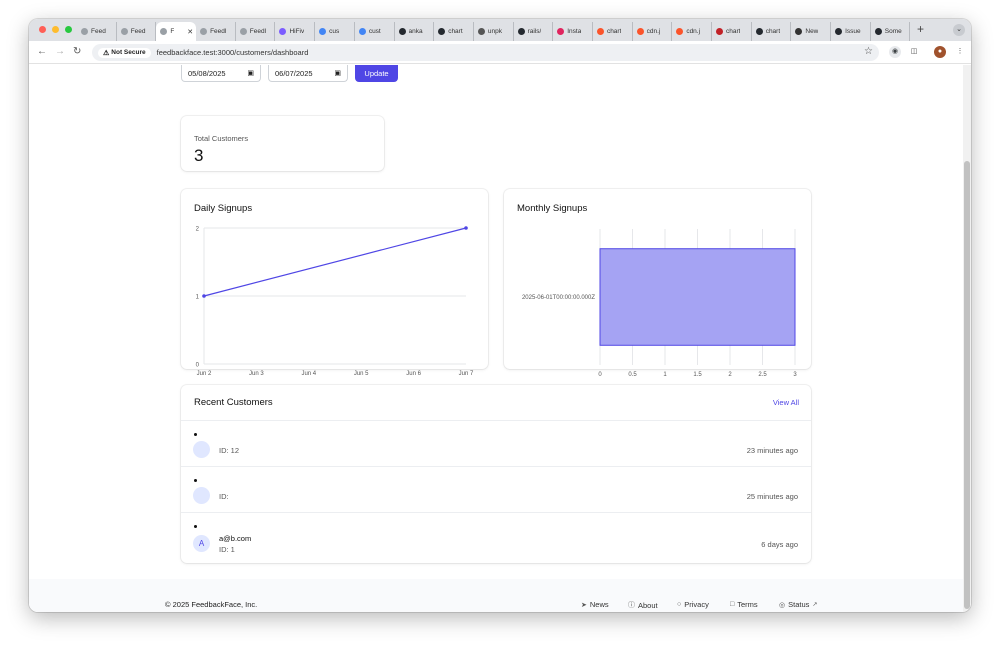  I want to click on tab-title: Issue, so click(853, 31).